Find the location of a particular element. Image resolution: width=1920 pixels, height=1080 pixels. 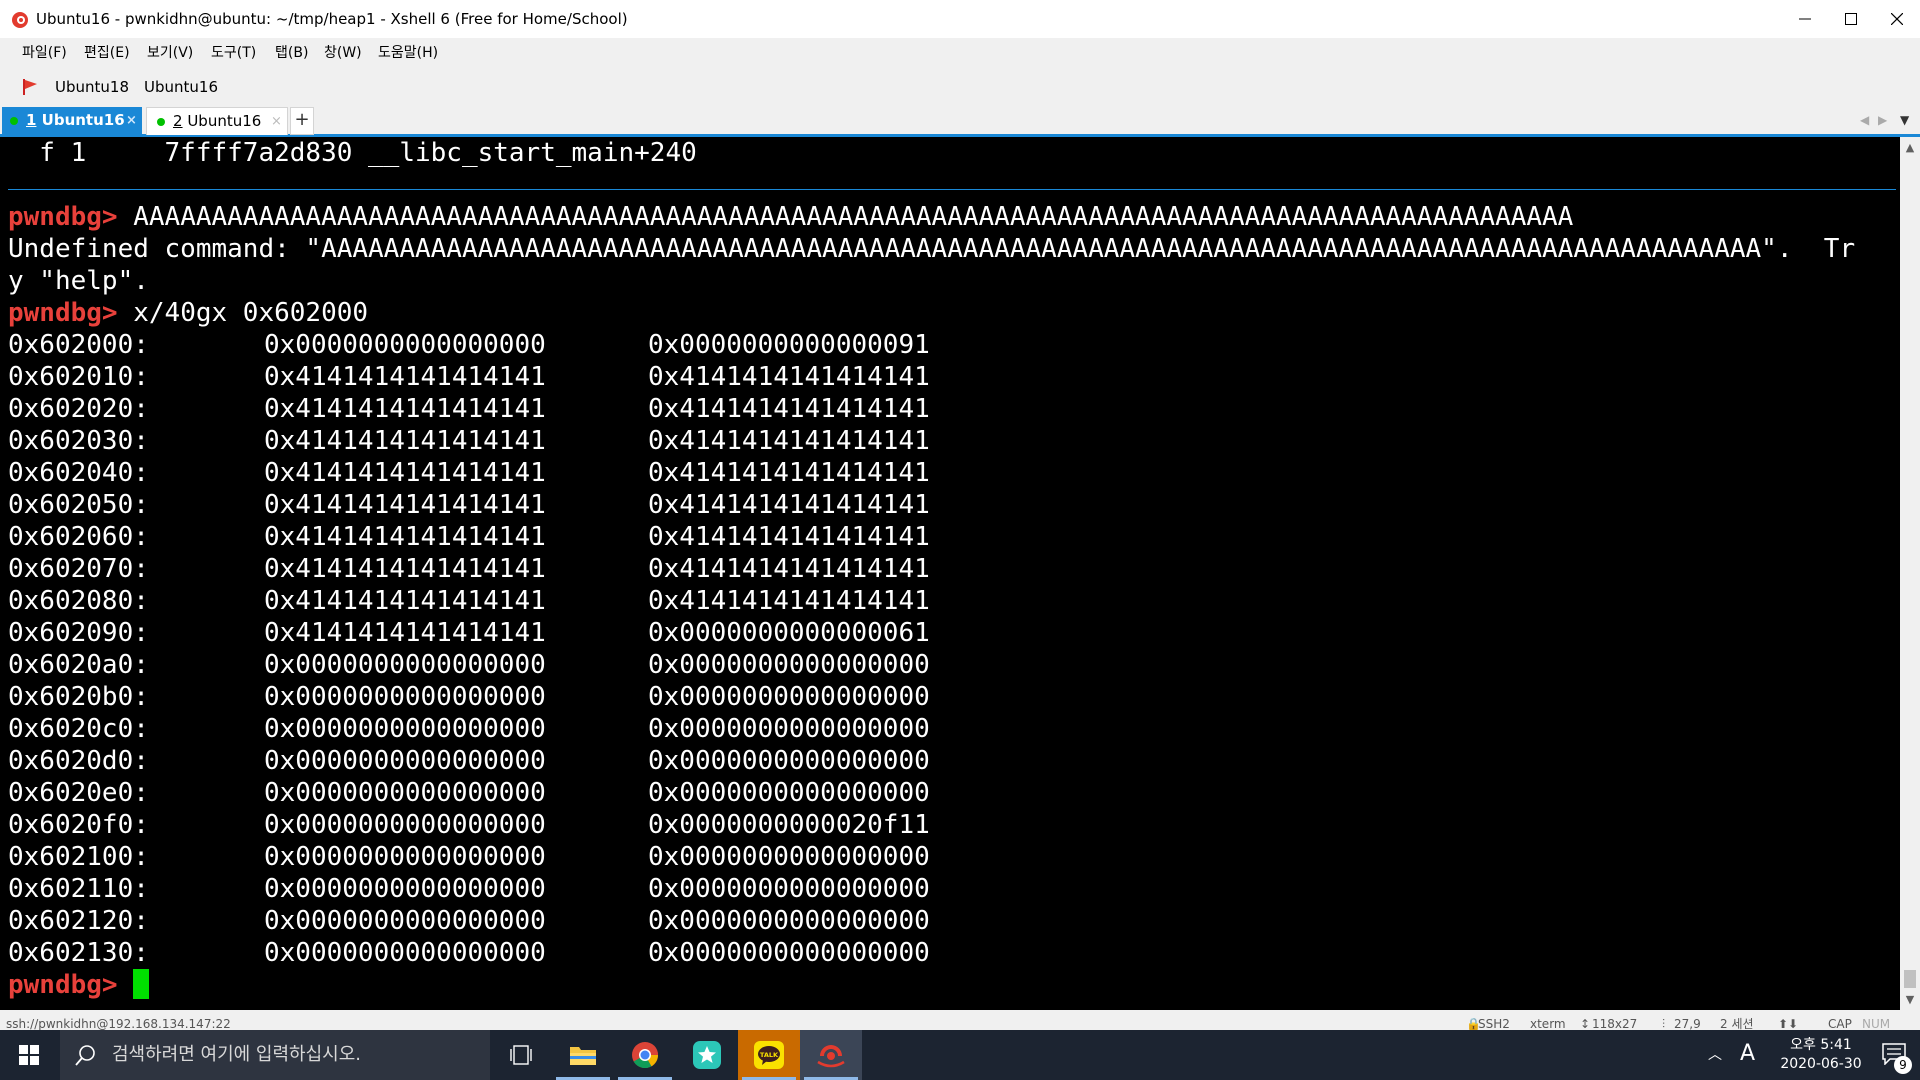

taskbar-search-box: 검색하려면 여기에 입력하십시오. is located at coordinates (275, 1055).